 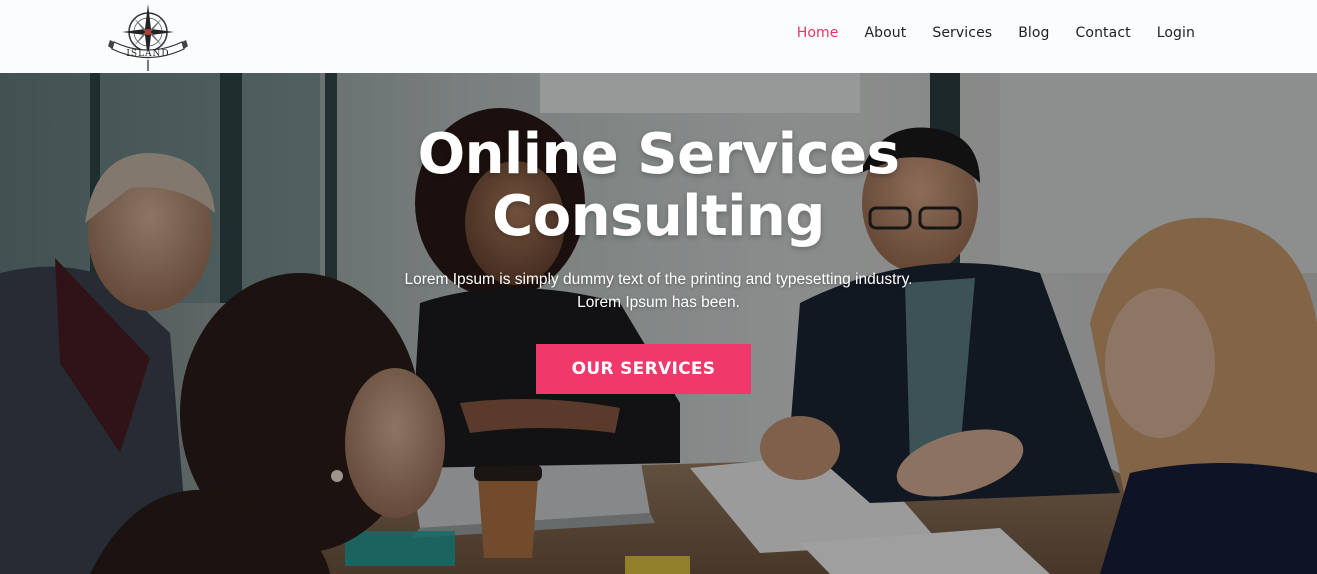 I want to click on site-logo: ISLAND, so click(x=148, y=37).